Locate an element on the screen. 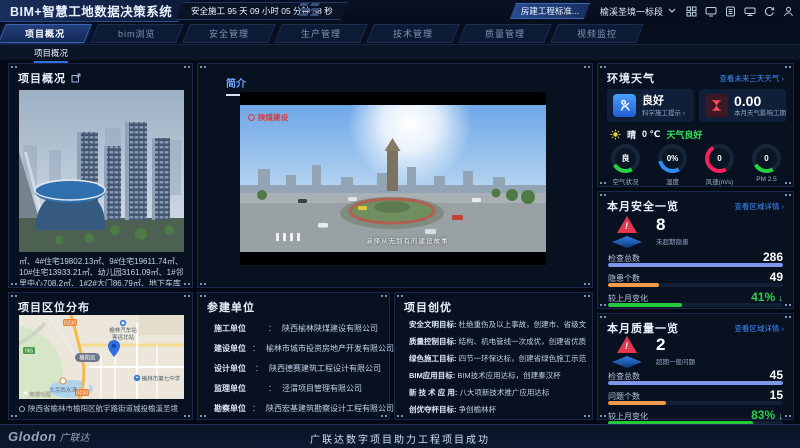  safety-detail-link: 查看区域详情 › is located at coordinates (759, 206).